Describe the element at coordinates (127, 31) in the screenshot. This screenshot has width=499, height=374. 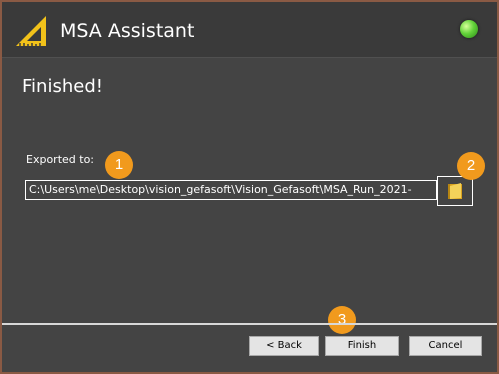
I see `window-title: MSA Assistant` at that location.